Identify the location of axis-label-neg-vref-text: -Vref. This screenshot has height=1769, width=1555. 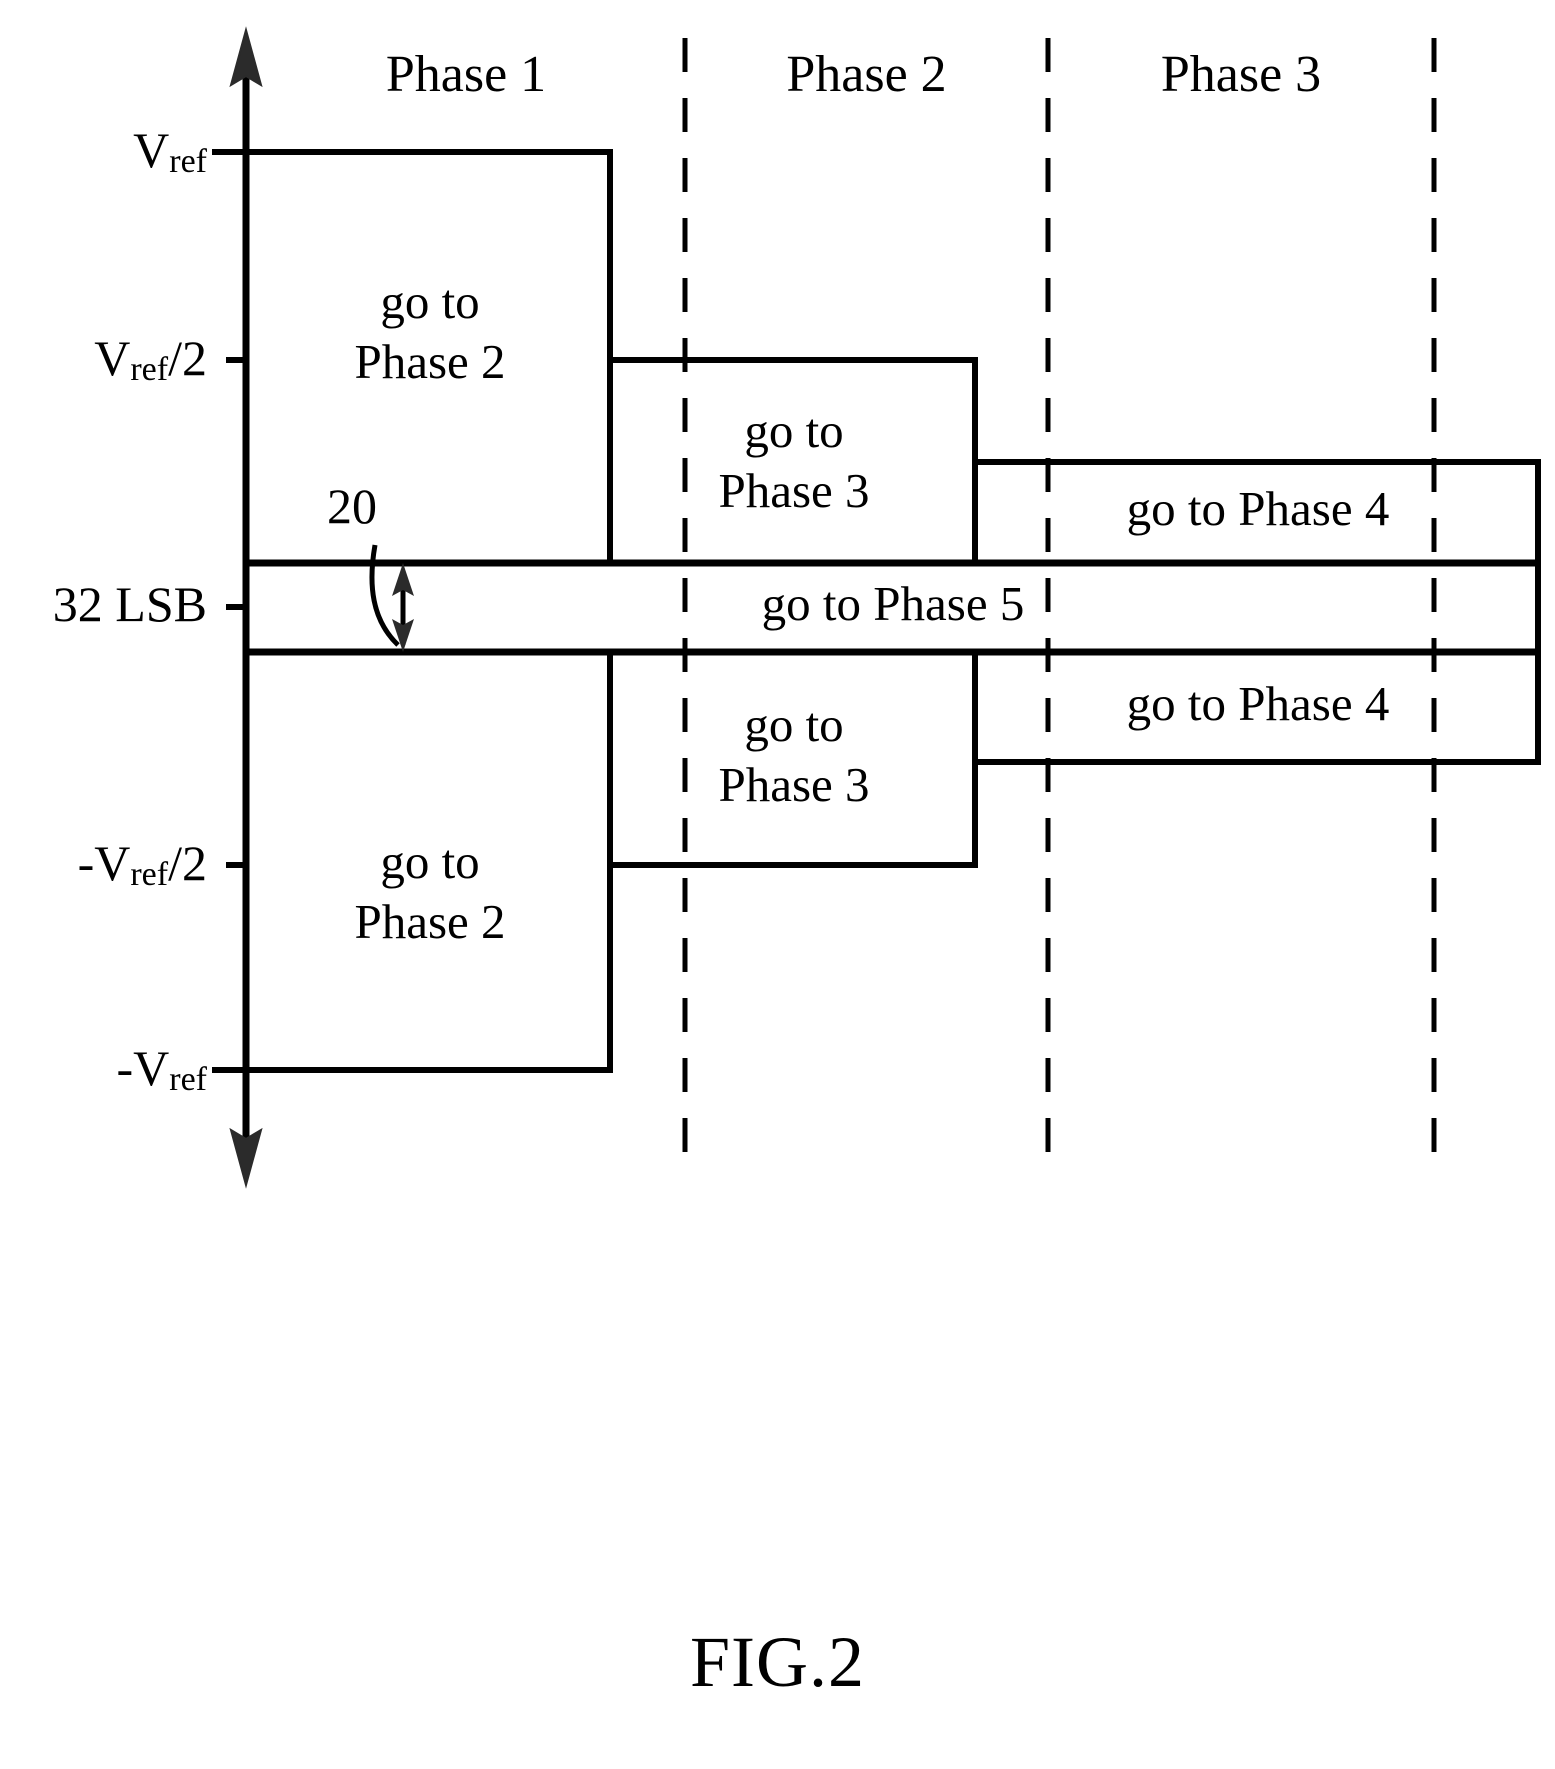
(161, 1069).